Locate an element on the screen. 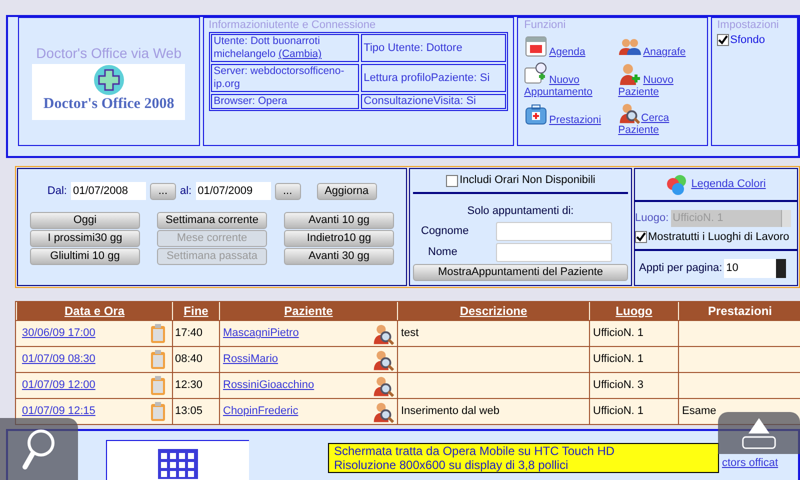 The width and height of the screenshot is (800, 480). calendar-icon is located at coordinates (536, 46).